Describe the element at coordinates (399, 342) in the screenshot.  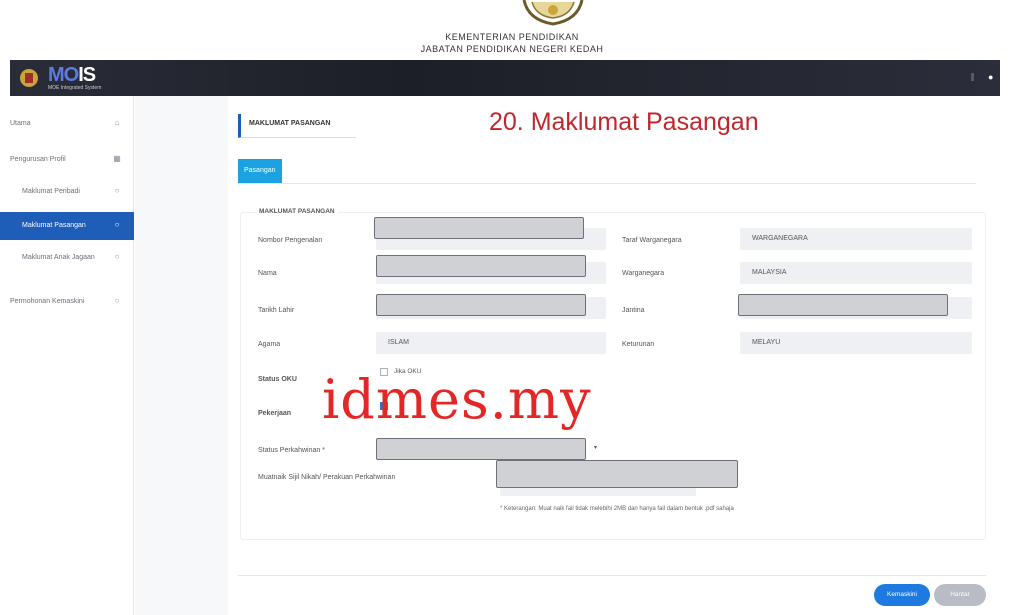
I see `religion-value: ISLAM` at that location.